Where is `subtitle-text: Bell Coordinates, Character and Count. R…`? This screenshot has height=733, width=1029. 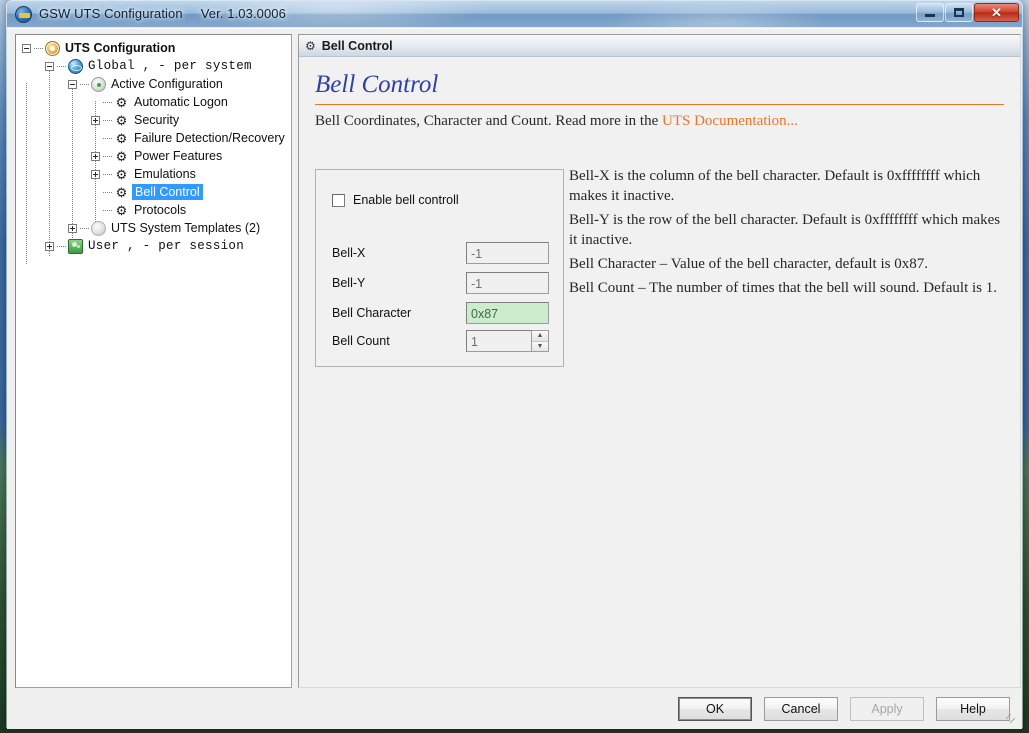 subtitle-text: Bell Coordinates, Character and Count. R… is located at coordinates (488, 121).